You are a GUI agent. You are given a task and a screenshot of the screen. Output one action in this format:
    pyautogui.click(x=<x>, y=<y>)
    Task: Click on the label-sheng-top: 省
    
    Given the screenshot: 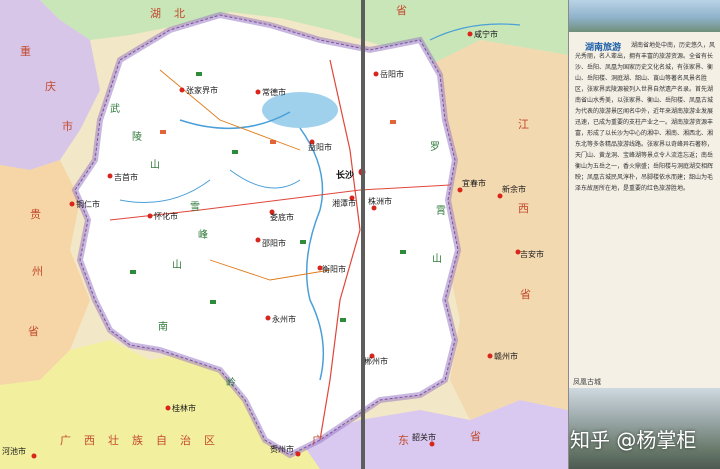 What is the action you would take?
    pyautogui.click(x=402, y=10)
    